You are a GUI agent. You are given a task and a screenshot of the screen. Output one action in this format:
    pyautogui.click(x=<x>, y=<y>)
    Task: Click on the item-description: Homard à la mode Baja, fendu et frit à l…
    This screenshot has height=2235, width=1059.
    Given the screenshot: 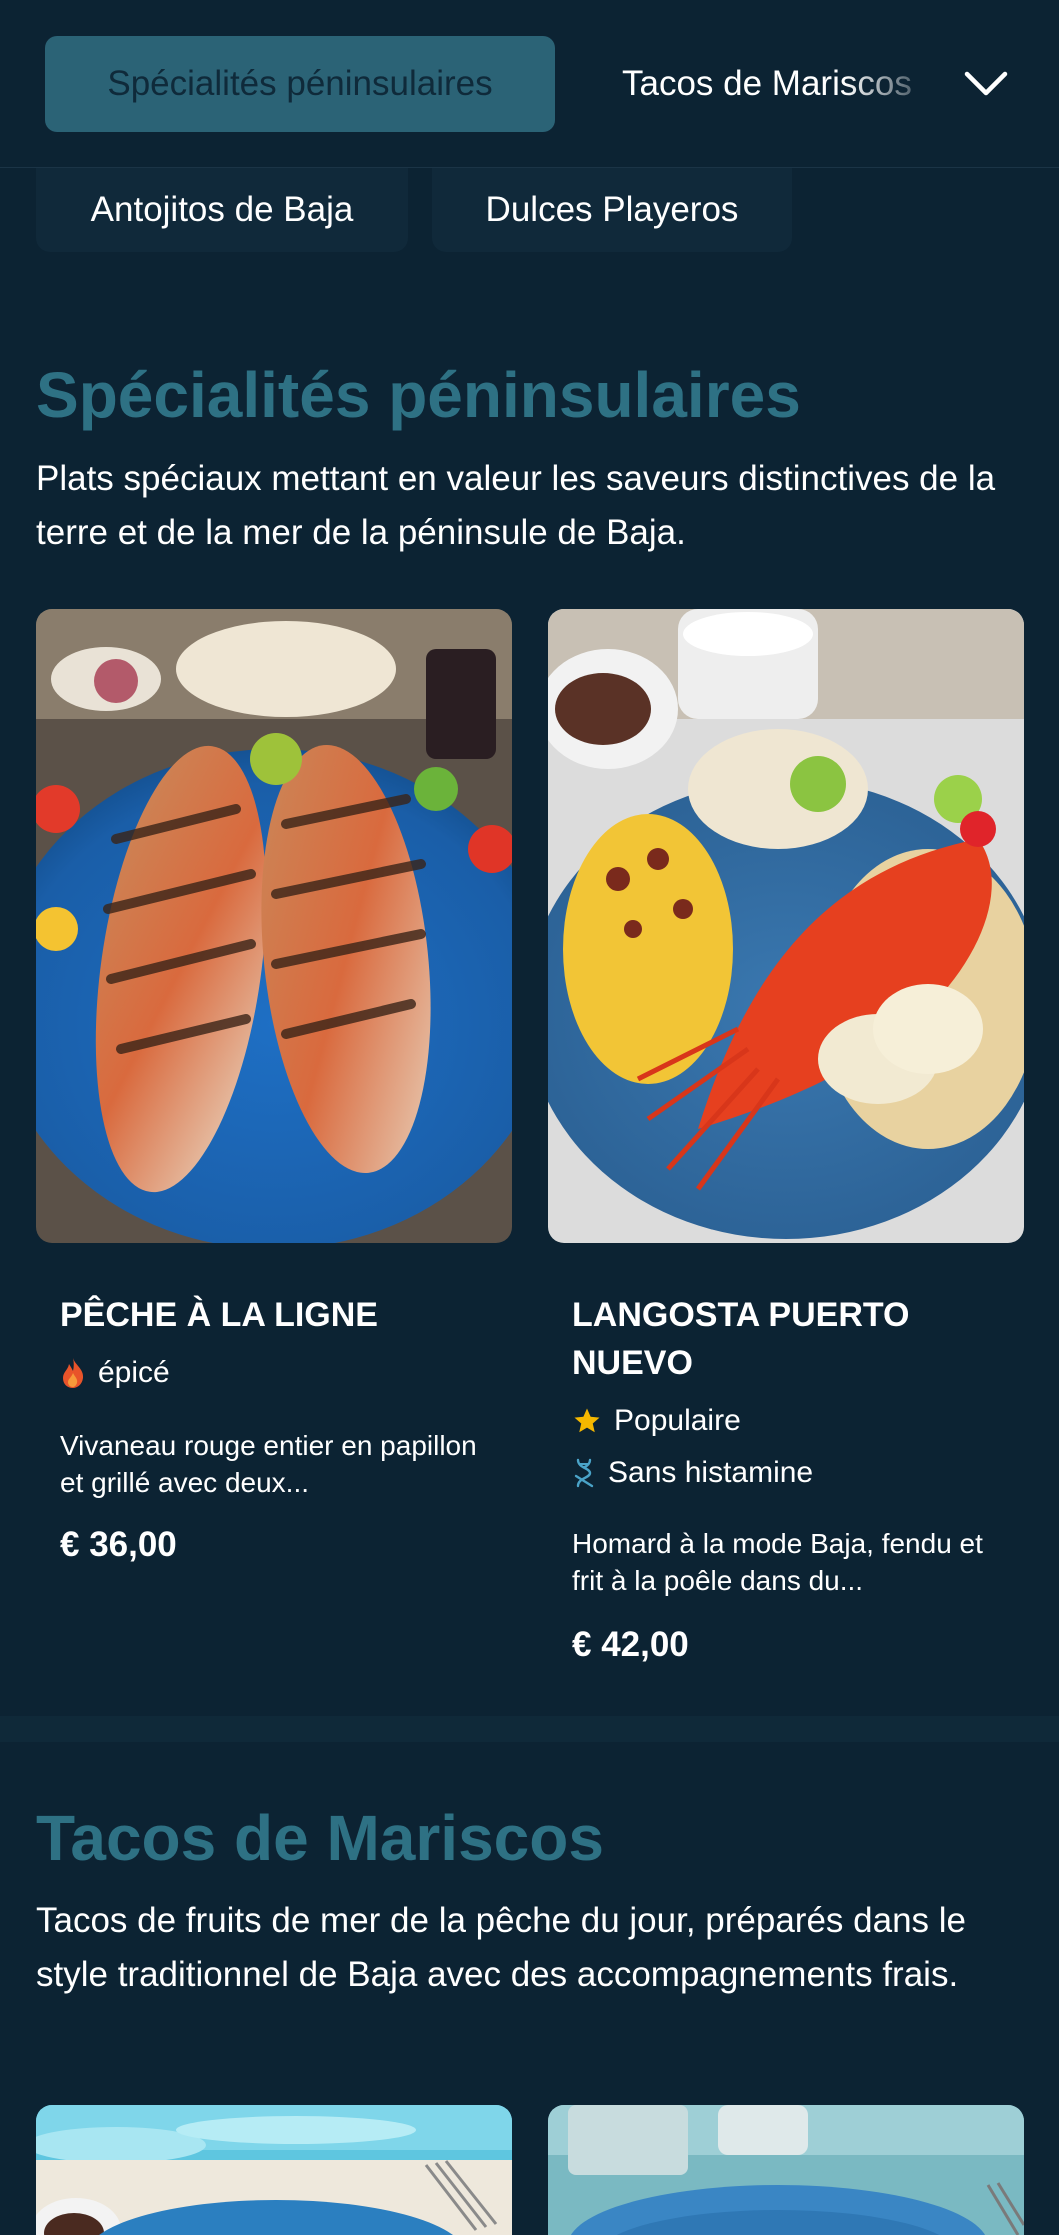 What is the action you would take?
    pyautogui.click(x=777, y=1562)
    